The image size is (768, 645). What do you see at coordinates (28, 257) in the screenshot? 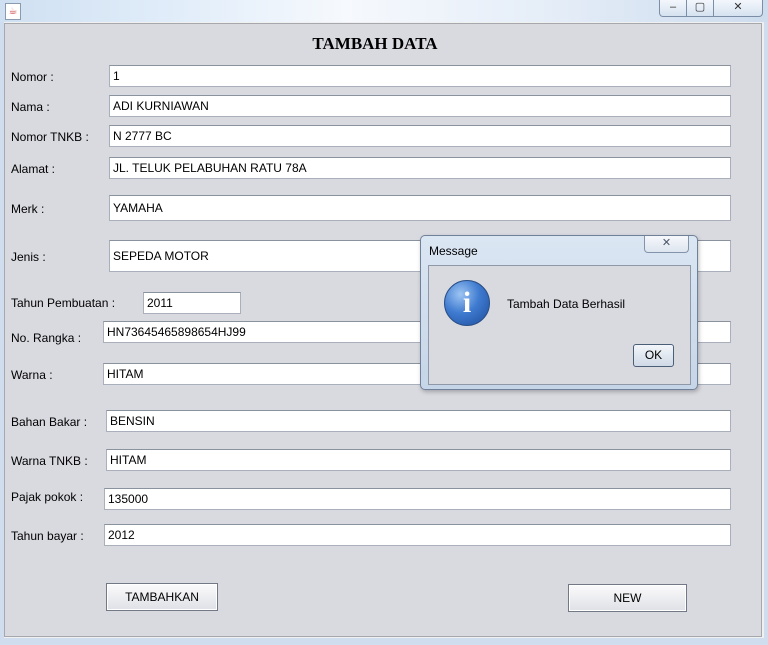
I see `jenis-label: Jenis :` at bounding box center [28, 257].